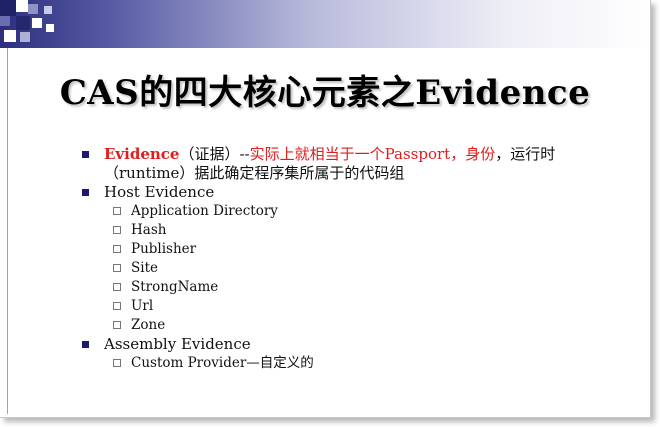 The width and height of the screenshot is (660, 427). What do you see at coordinates (525, 154) in the screenshot?
I see `evidence-rest: ，运行时` at bounding box center [525, 154].